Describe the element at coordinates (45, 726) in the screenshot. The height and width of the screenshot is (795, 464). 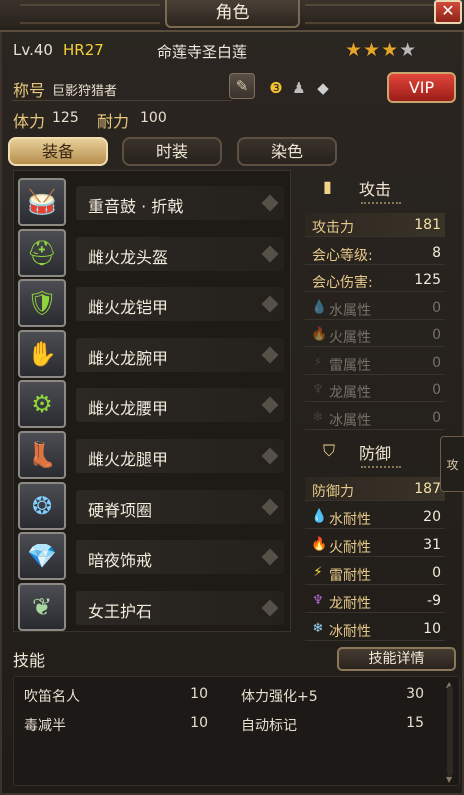
I see `skill-name: 毒减半` at that location.